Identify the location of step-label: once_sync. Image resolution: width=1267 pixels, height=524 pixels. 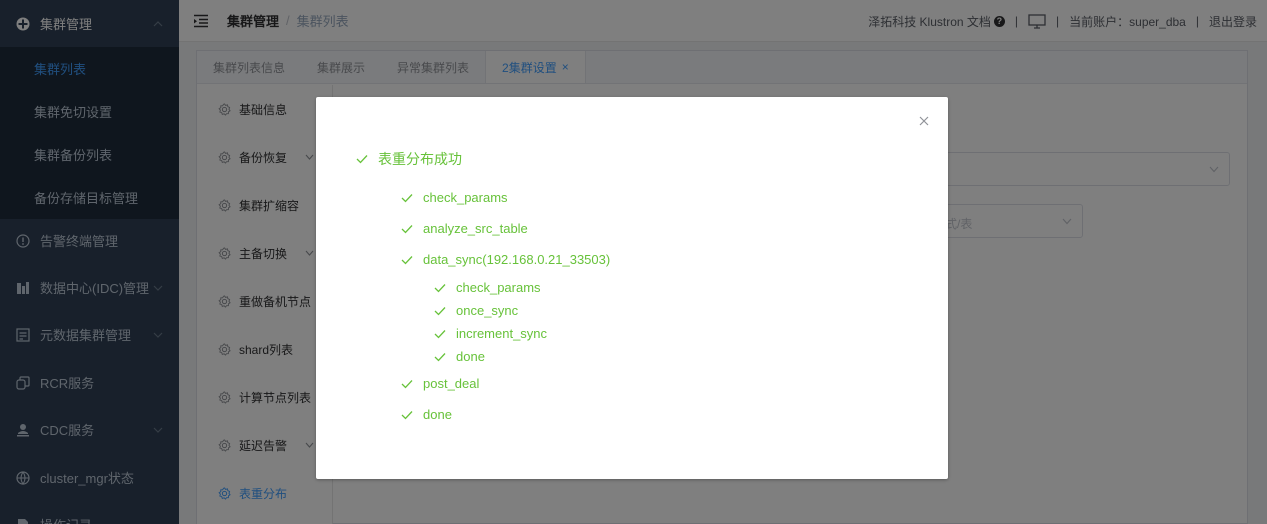
(487, 310).